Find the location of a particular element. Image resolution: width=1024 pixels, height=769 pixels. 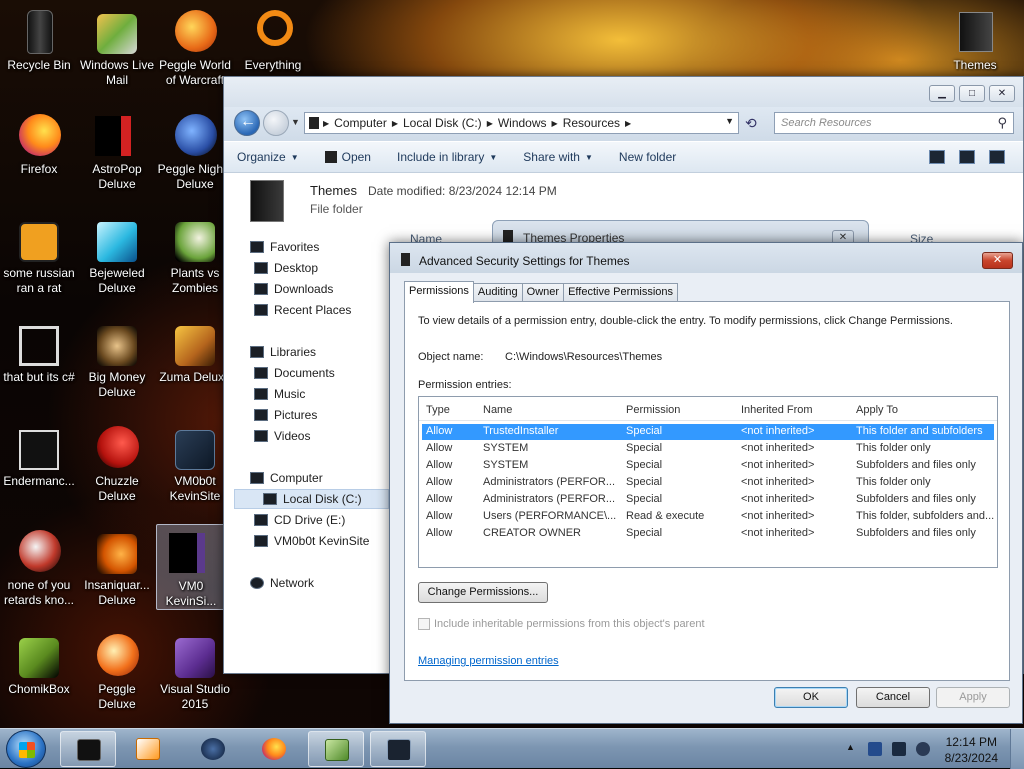

preview-pane-icon is located at coordinates (967, 157).